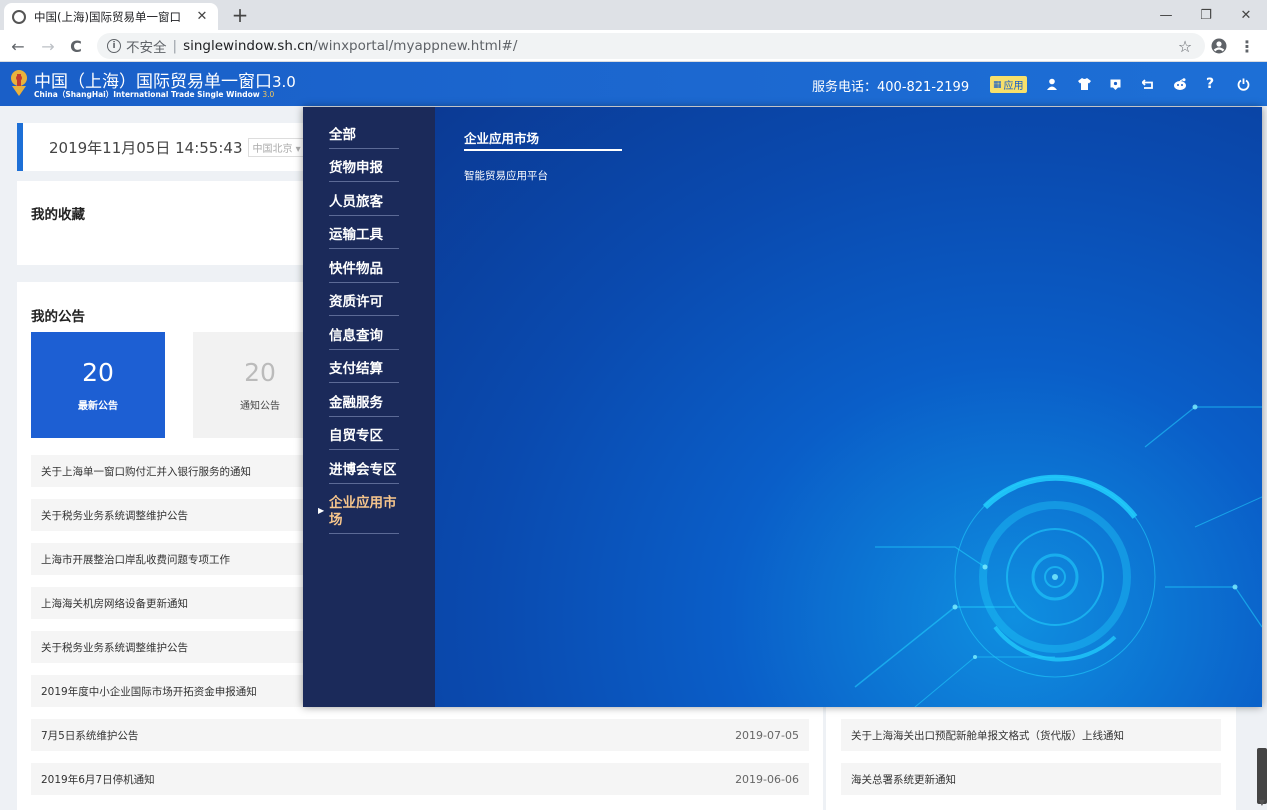 This screenshot has width=1267, height=810. What do you see at coordinates (19, 16) in the screenshot?
I see `globe-icon` at bounding box center [19, 16].